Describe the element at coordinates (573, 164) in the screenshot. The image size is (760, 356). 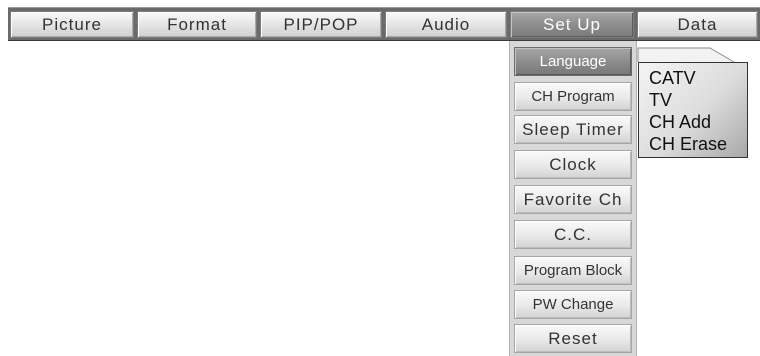
I see `menu-item-clock: Clock` at that location.